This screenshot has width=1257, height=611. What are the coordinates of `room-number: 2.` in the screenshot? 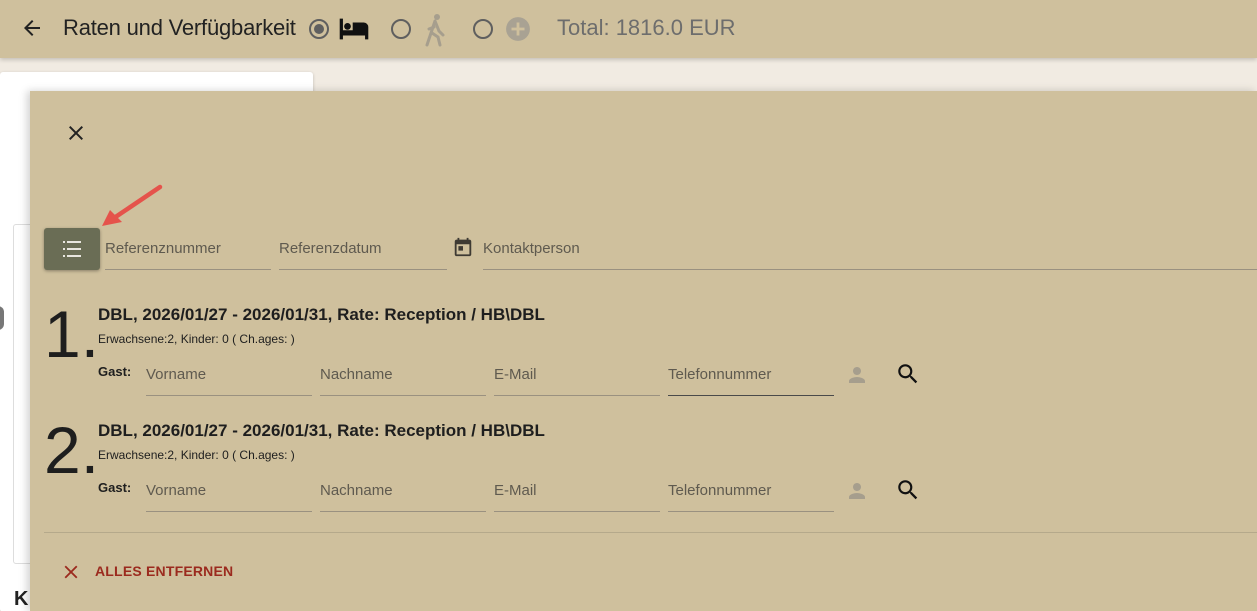 It's located at (72, 450).